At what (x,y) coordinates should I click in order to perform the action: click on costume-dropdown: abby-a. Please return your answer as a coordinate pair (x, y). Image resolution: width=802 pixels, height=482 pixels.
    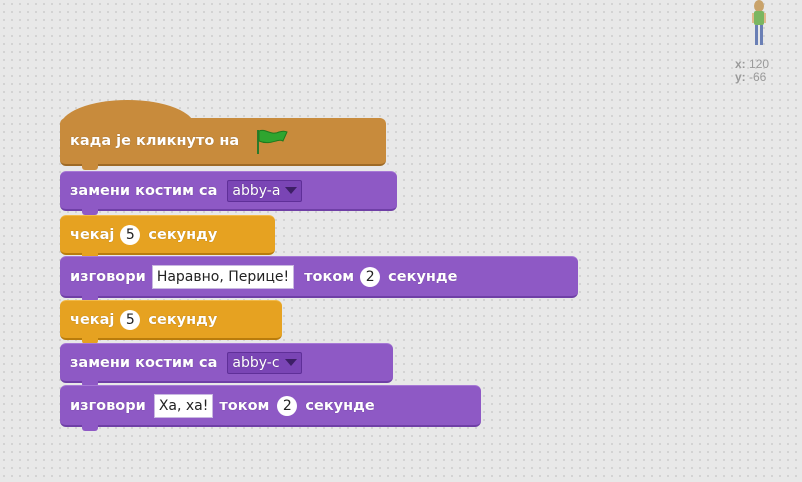
    Looking at the image, I should click on (265, 190).